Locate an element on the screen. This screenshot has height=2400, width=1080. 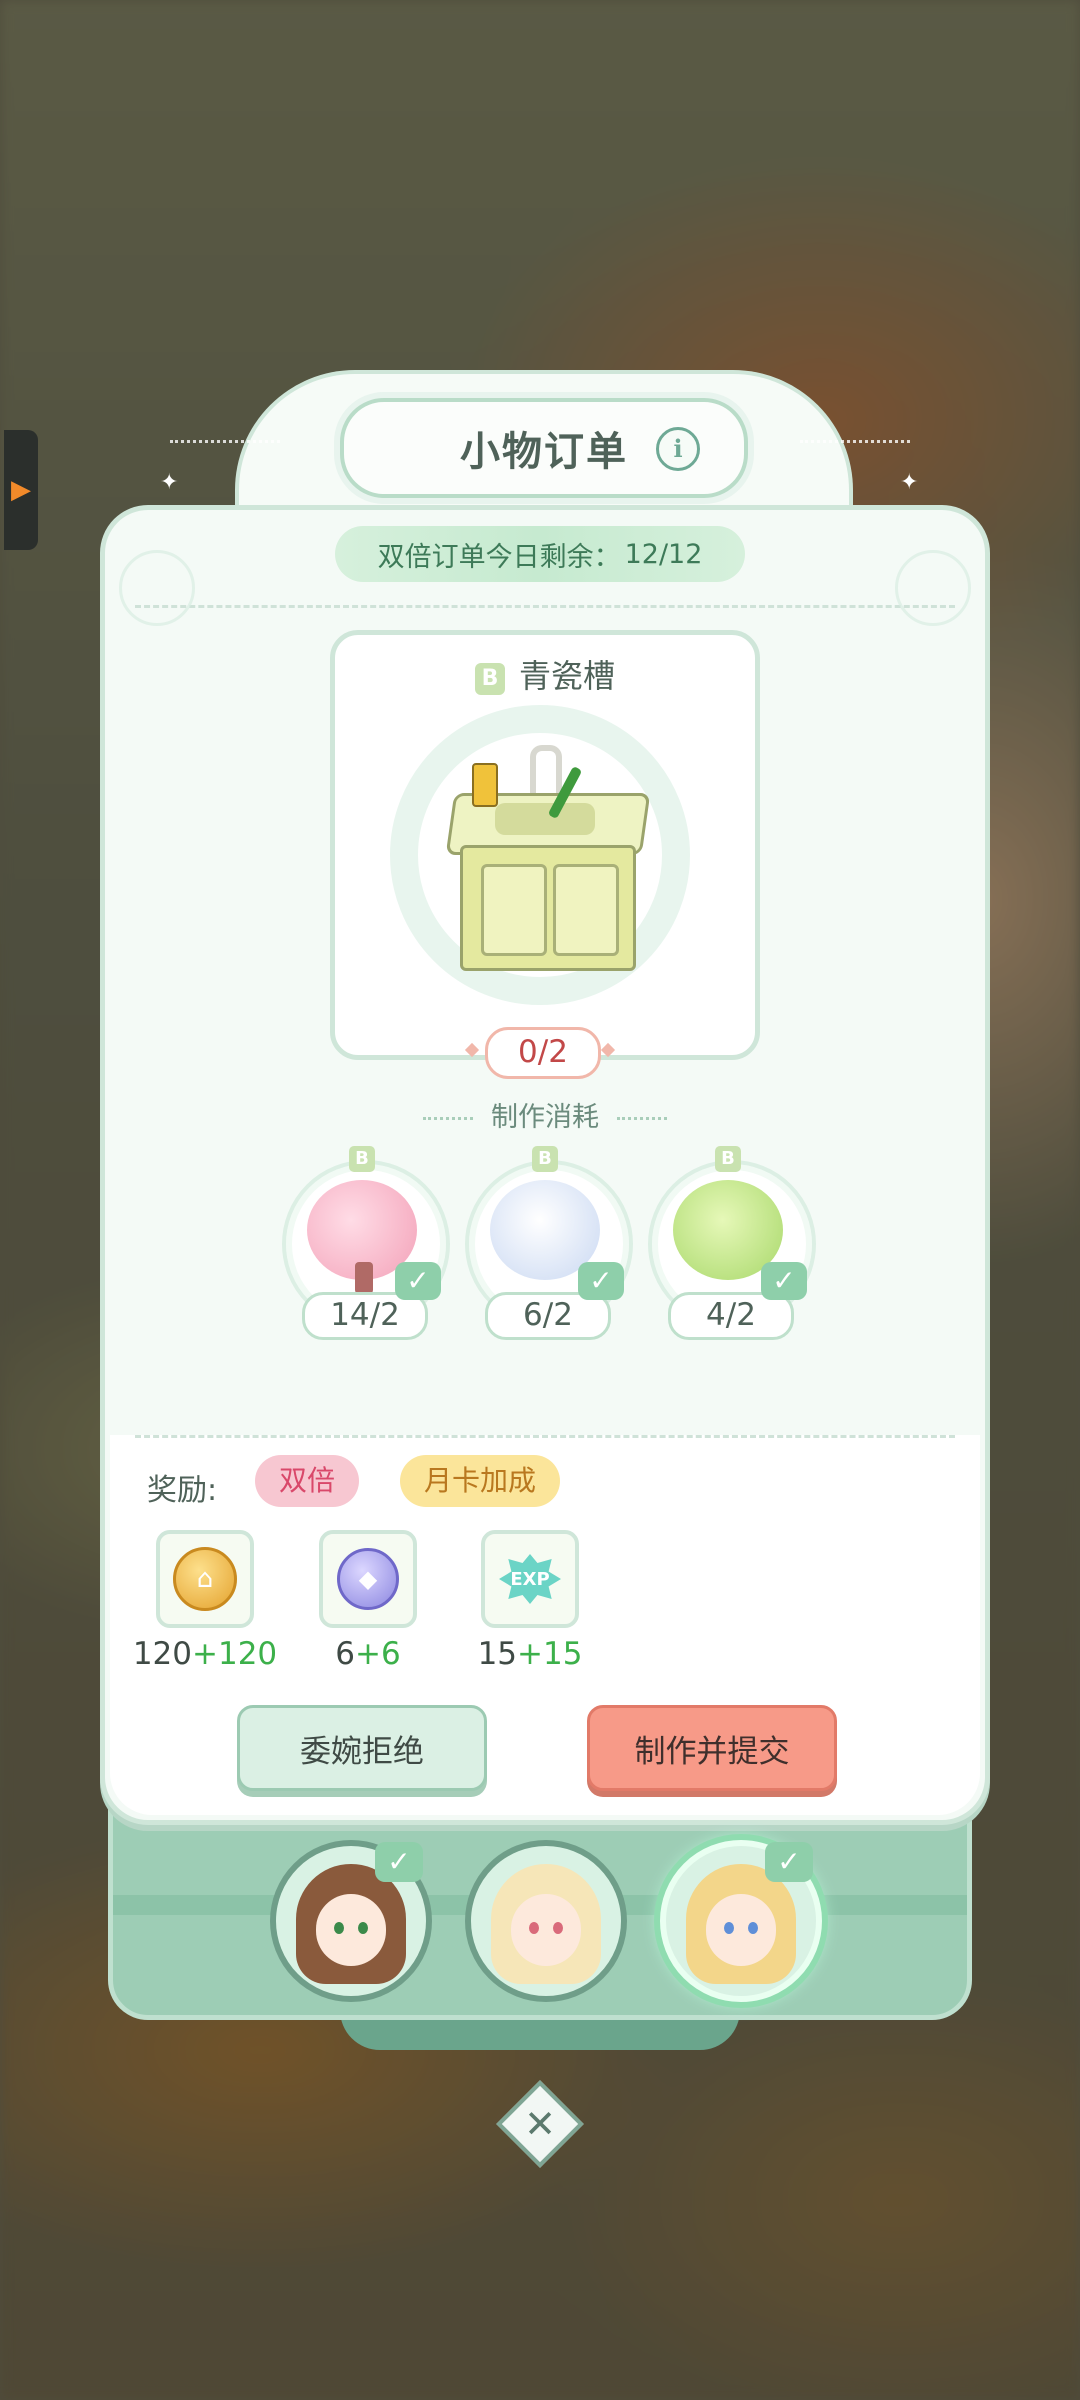
item-title: B 青瓷槽 is located at coordinates (545, 674).